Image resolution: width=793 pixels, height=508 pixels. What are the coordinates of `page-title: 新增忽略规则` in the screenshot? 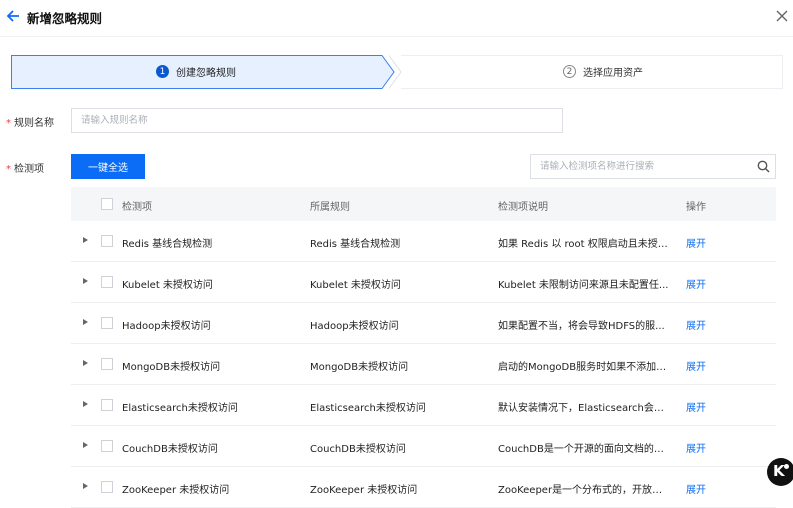 It's located at (65, 18).